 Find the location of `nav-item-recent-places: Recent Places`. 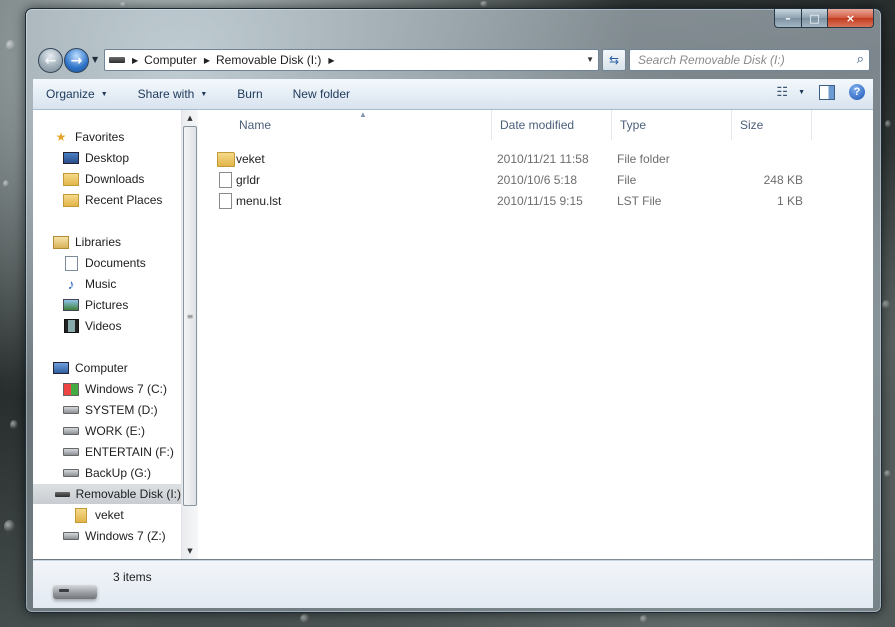

nav-item-recent-places: Recent Places is located at coordinates (112, 200).